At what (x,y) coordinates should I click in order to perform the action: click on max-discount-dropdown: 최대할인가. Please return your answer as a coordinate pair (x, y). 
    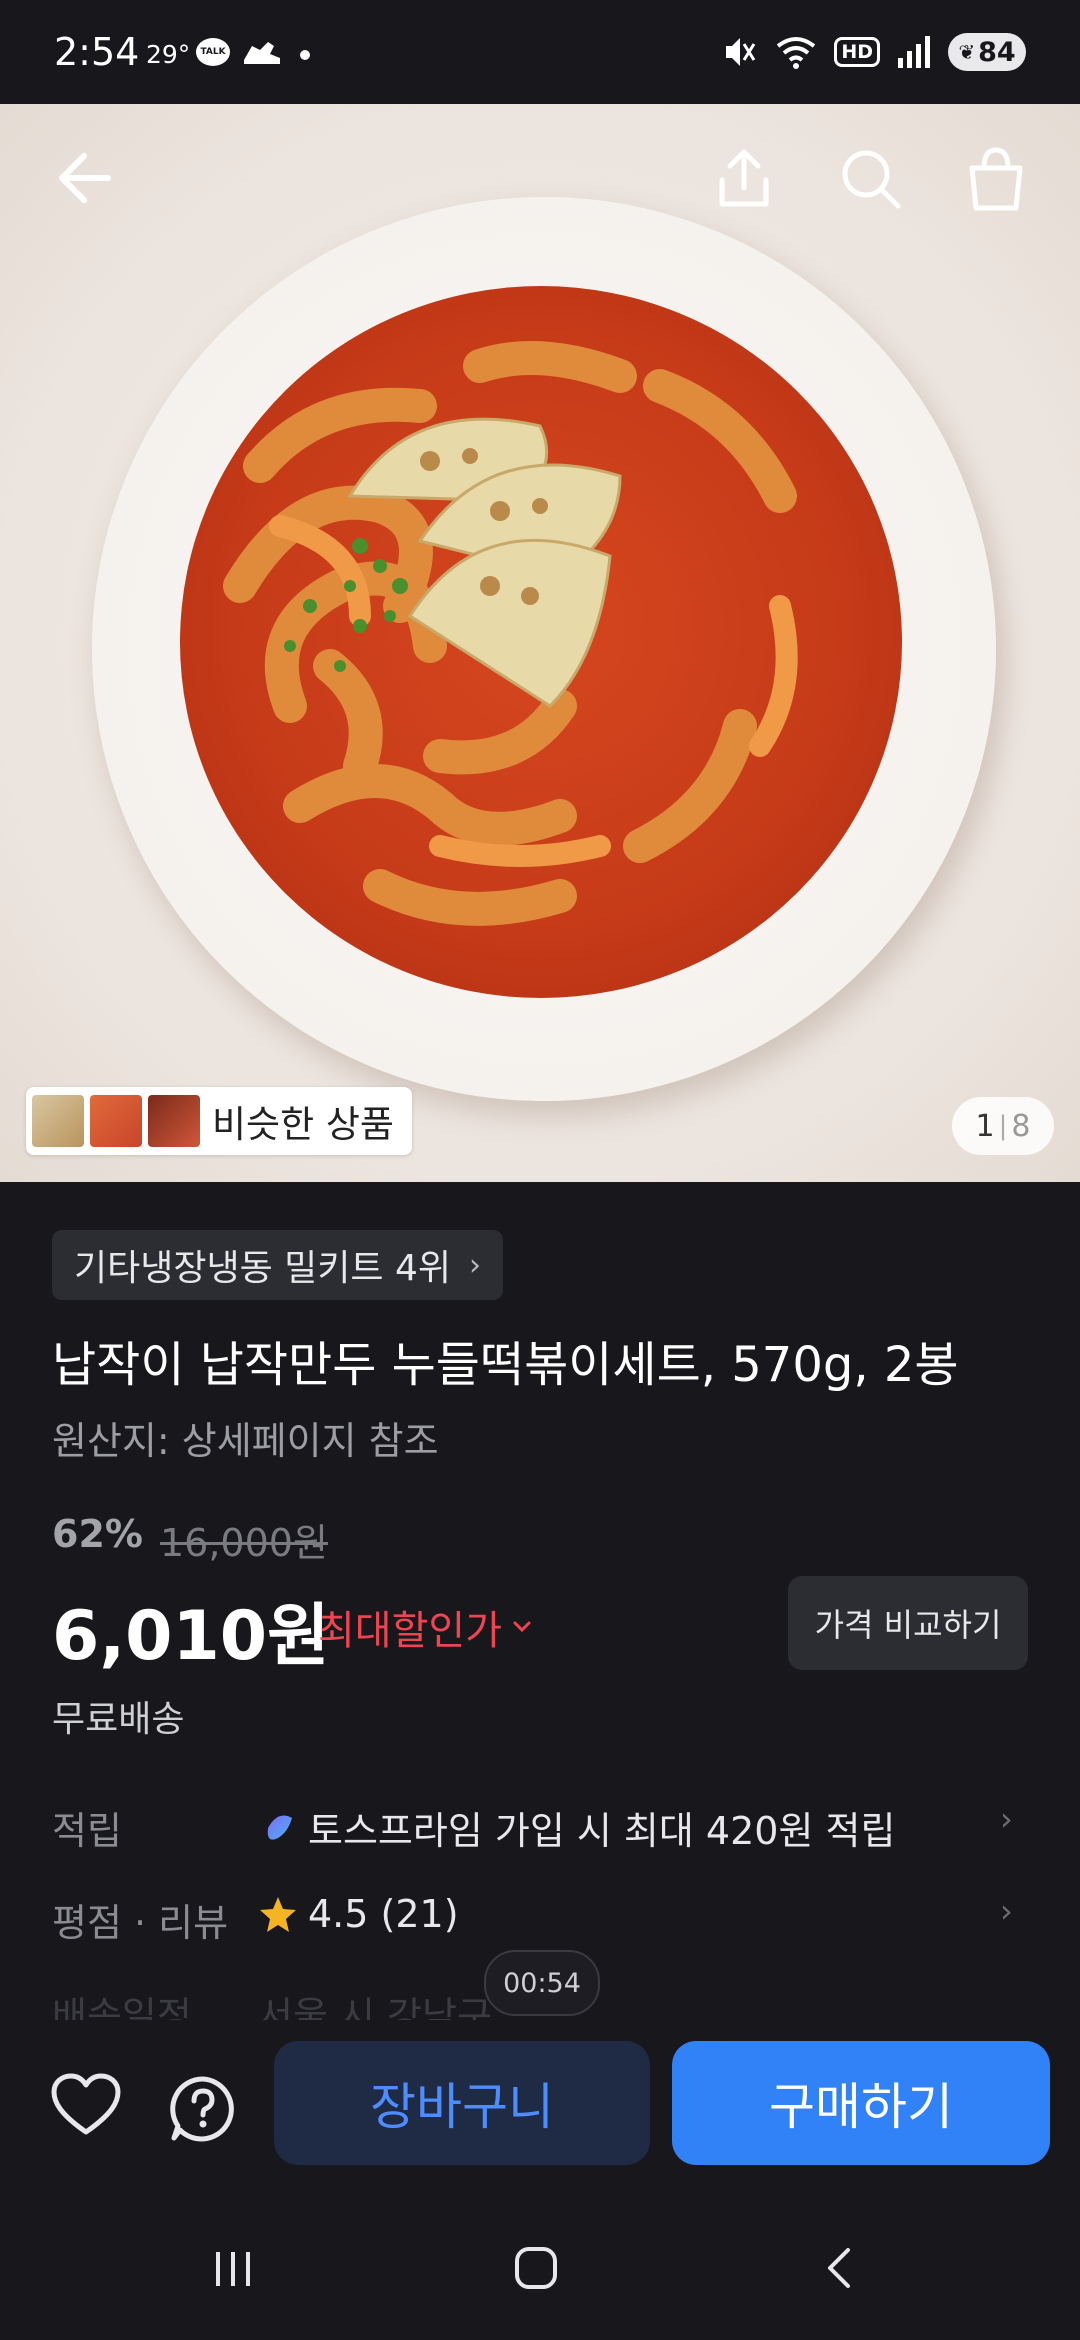
    Looking at the image, I should click on (426, 1627).